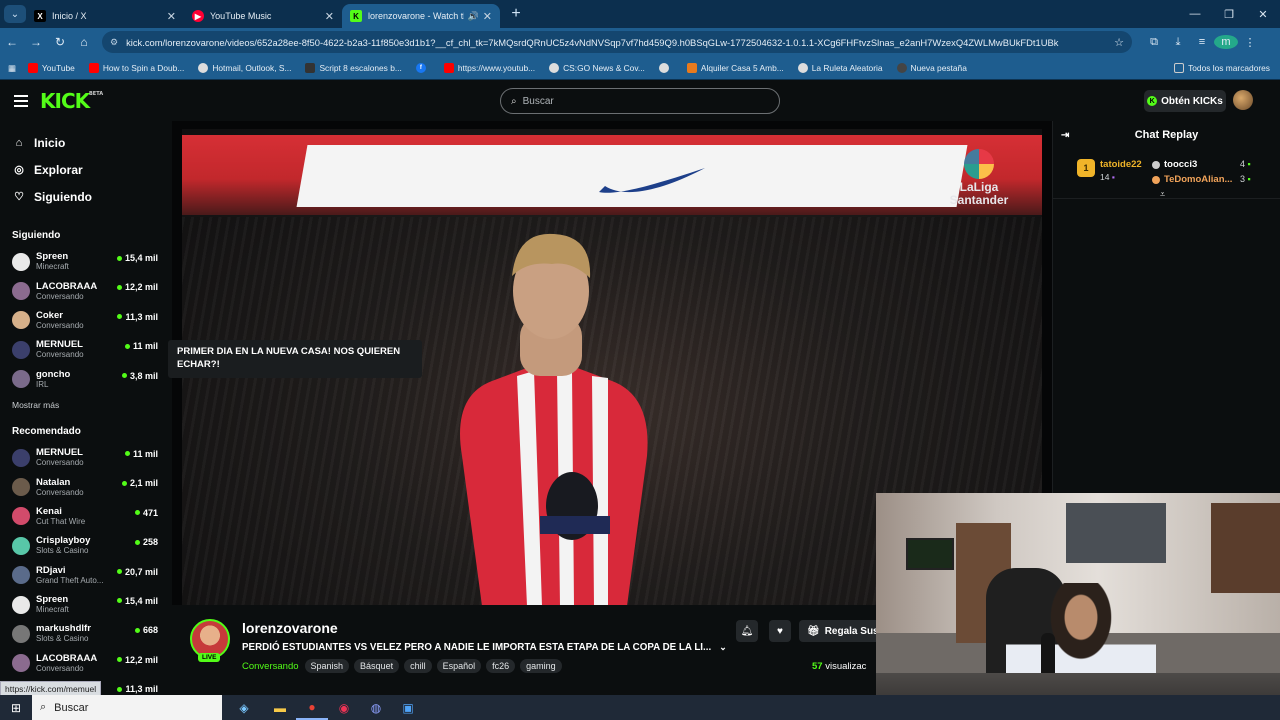 This screenshot has height=720, width=1280. Describe the element at coordinates (263, 16) in the screenshot. I see `tab-youtube-music: ▶ YouTube Music ✕` at that location.